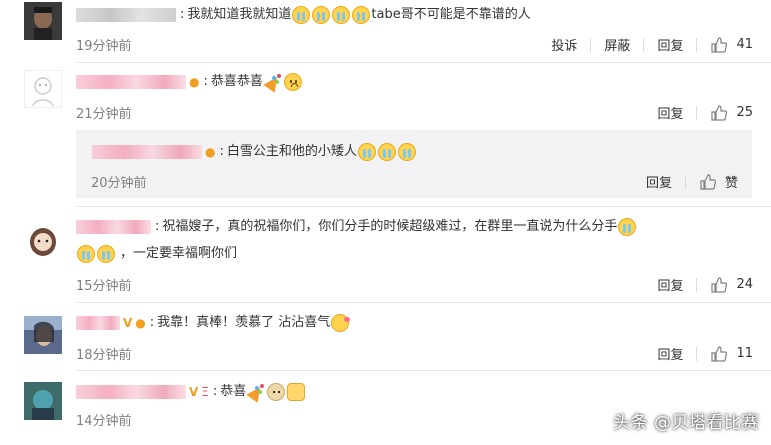  I want to click on like-count: 24, so click(744, 284).